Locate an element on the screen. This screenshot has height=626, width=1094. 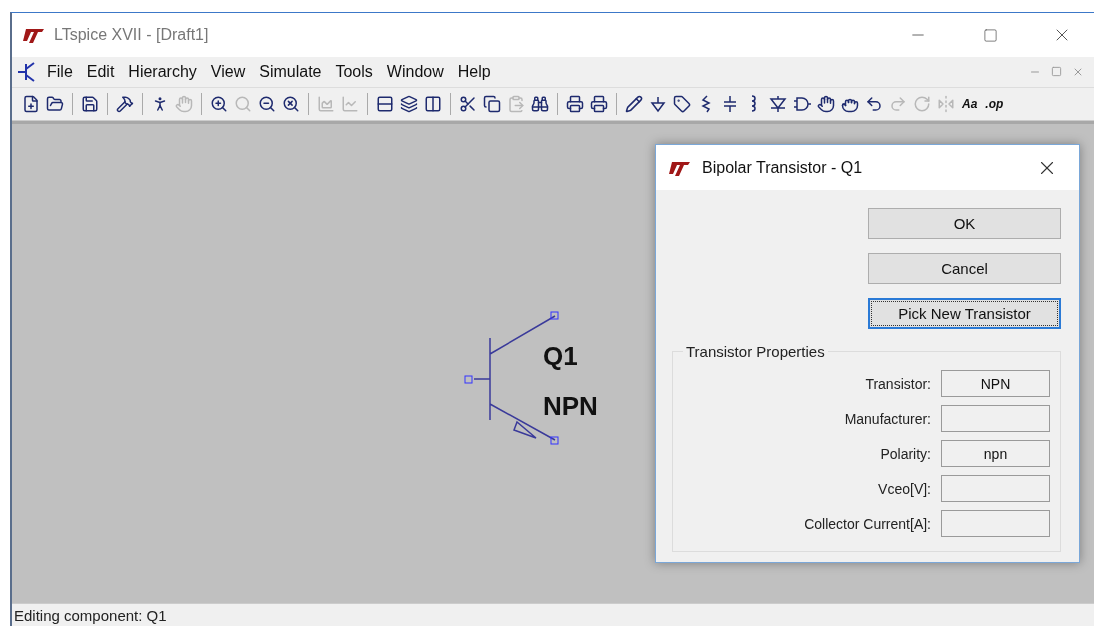
hand-icon is located at coordinates (826, 104).